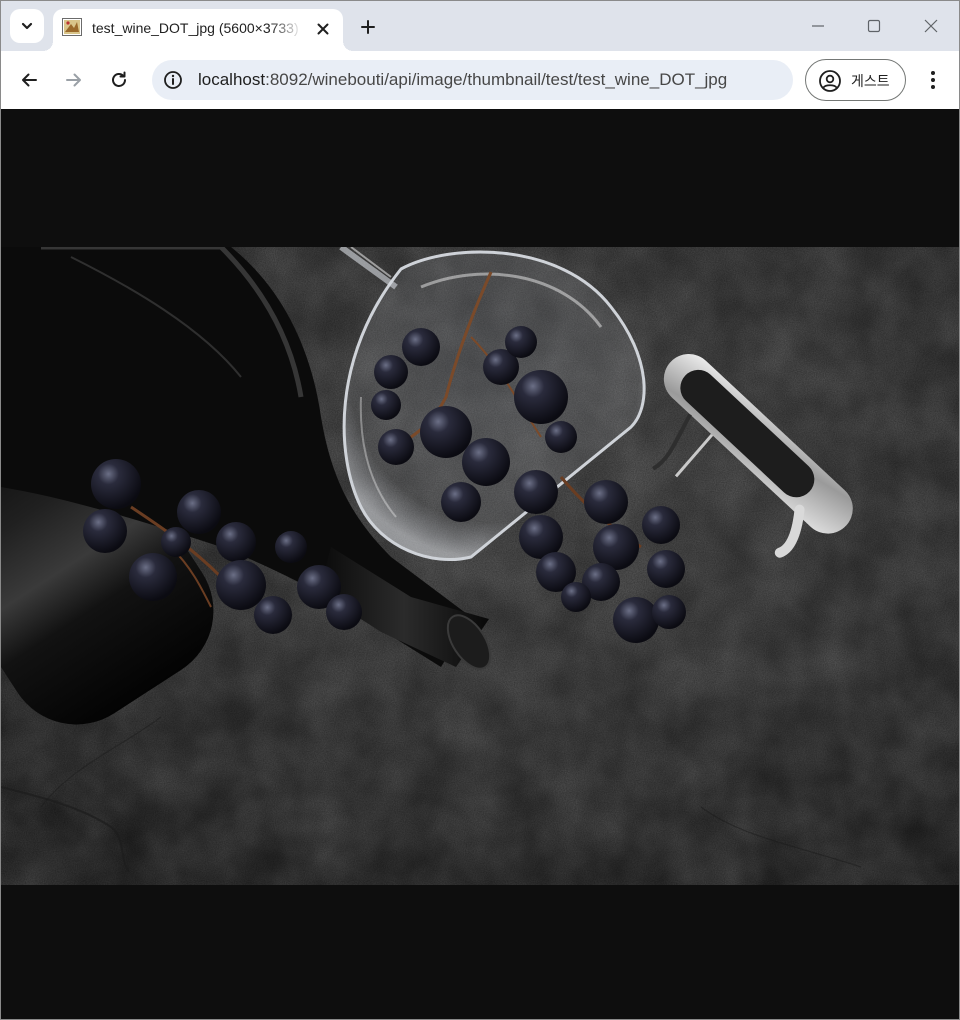  I want to click on maximize-button, so click(874, 26).